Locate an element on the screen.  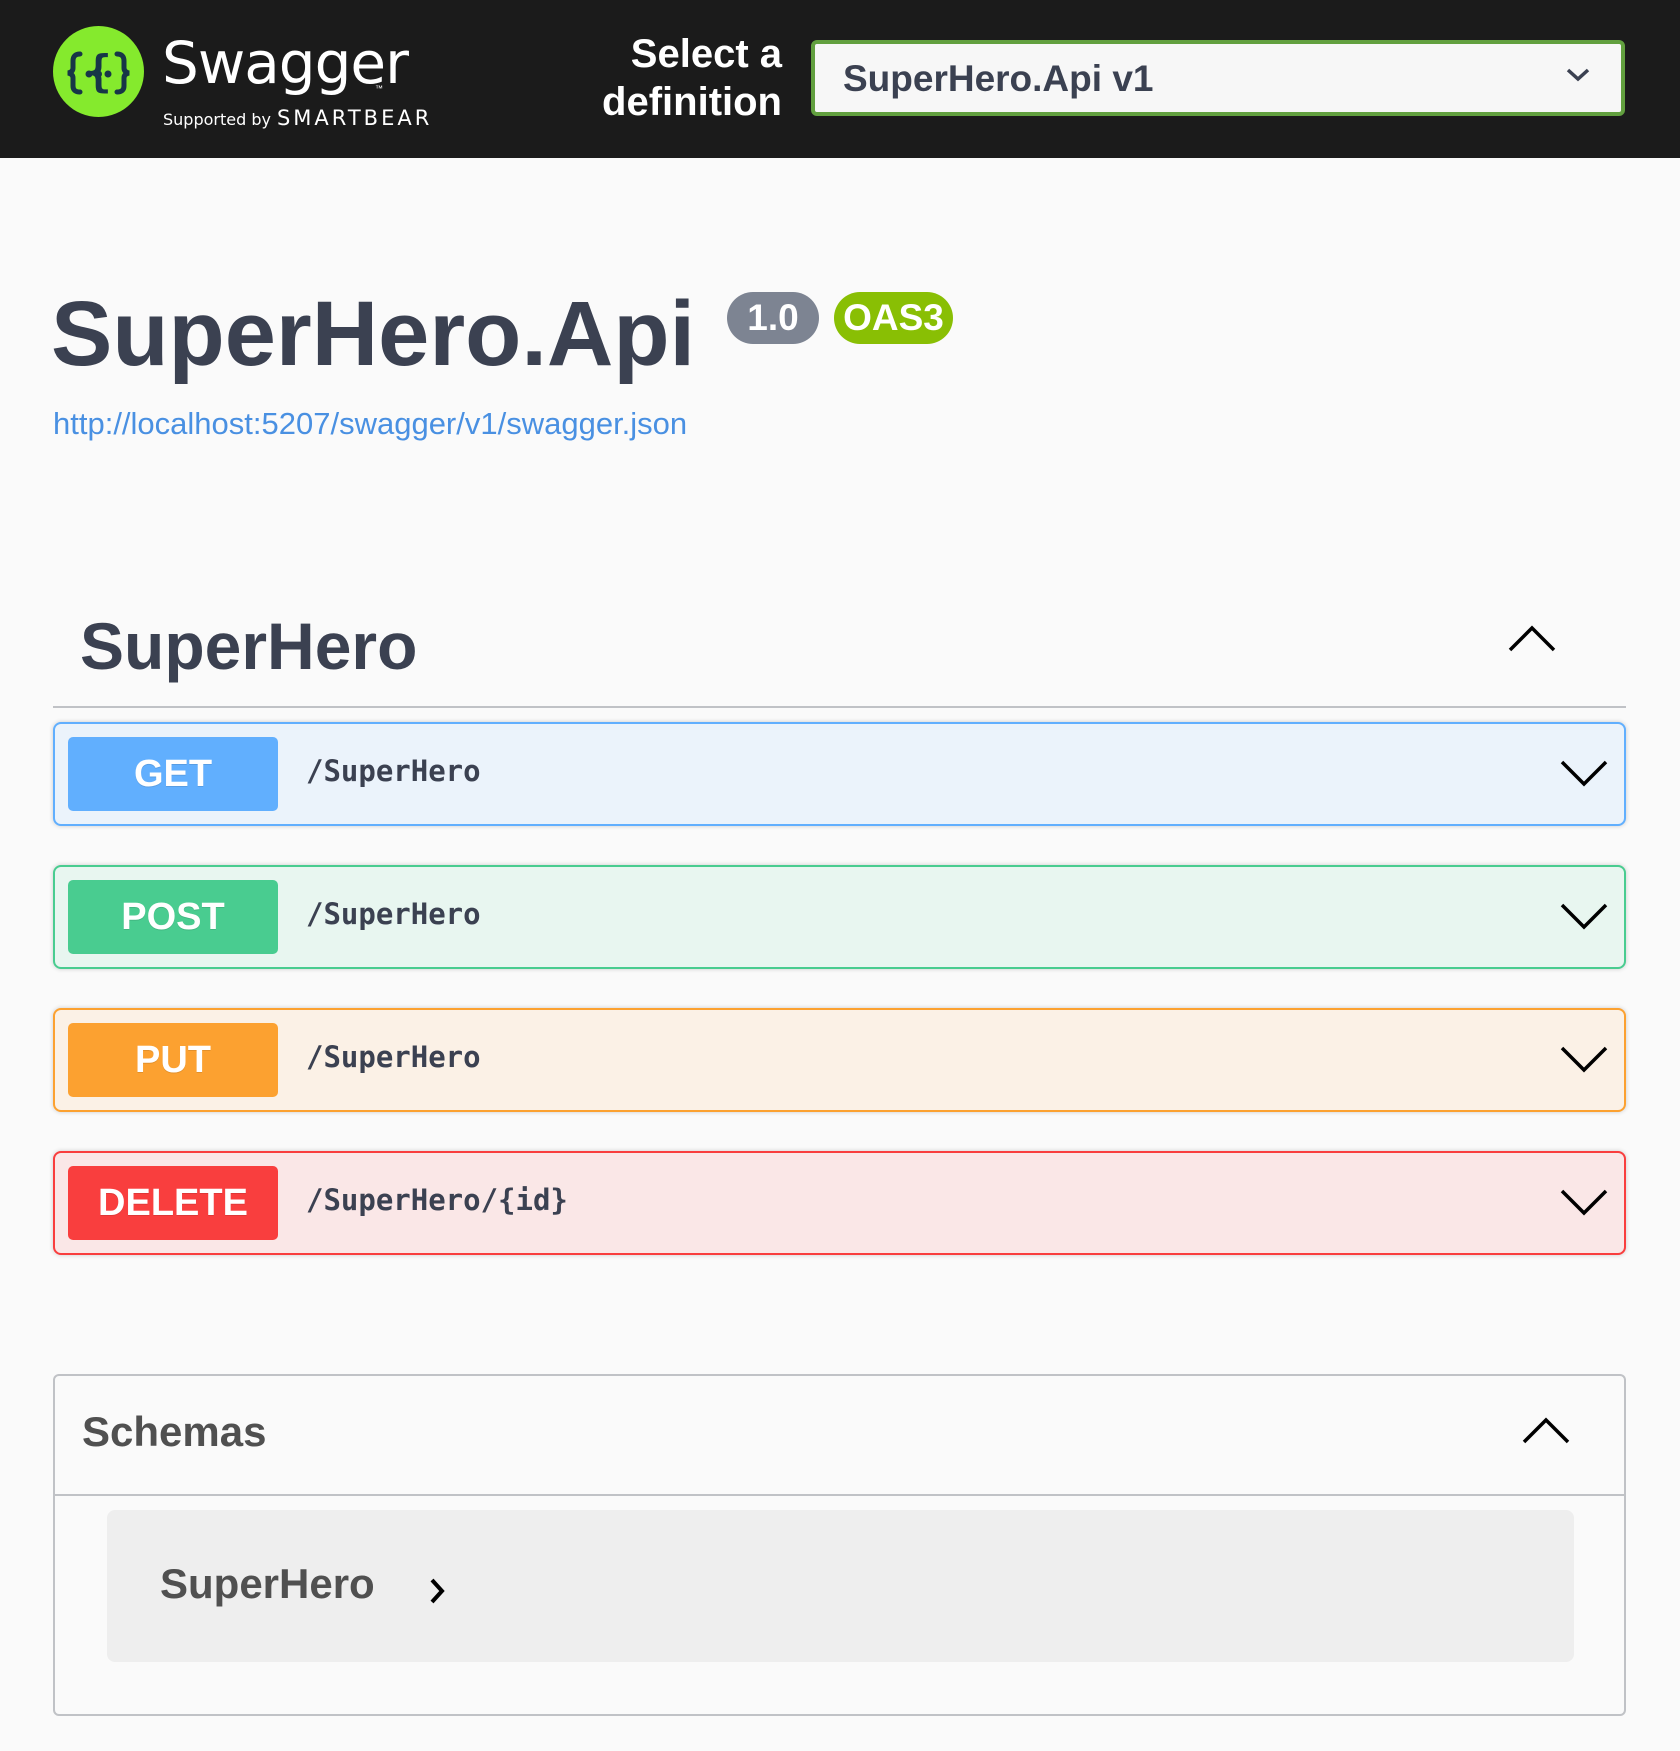
schemas-title: Schemas is located at coordinates (174, 1431).